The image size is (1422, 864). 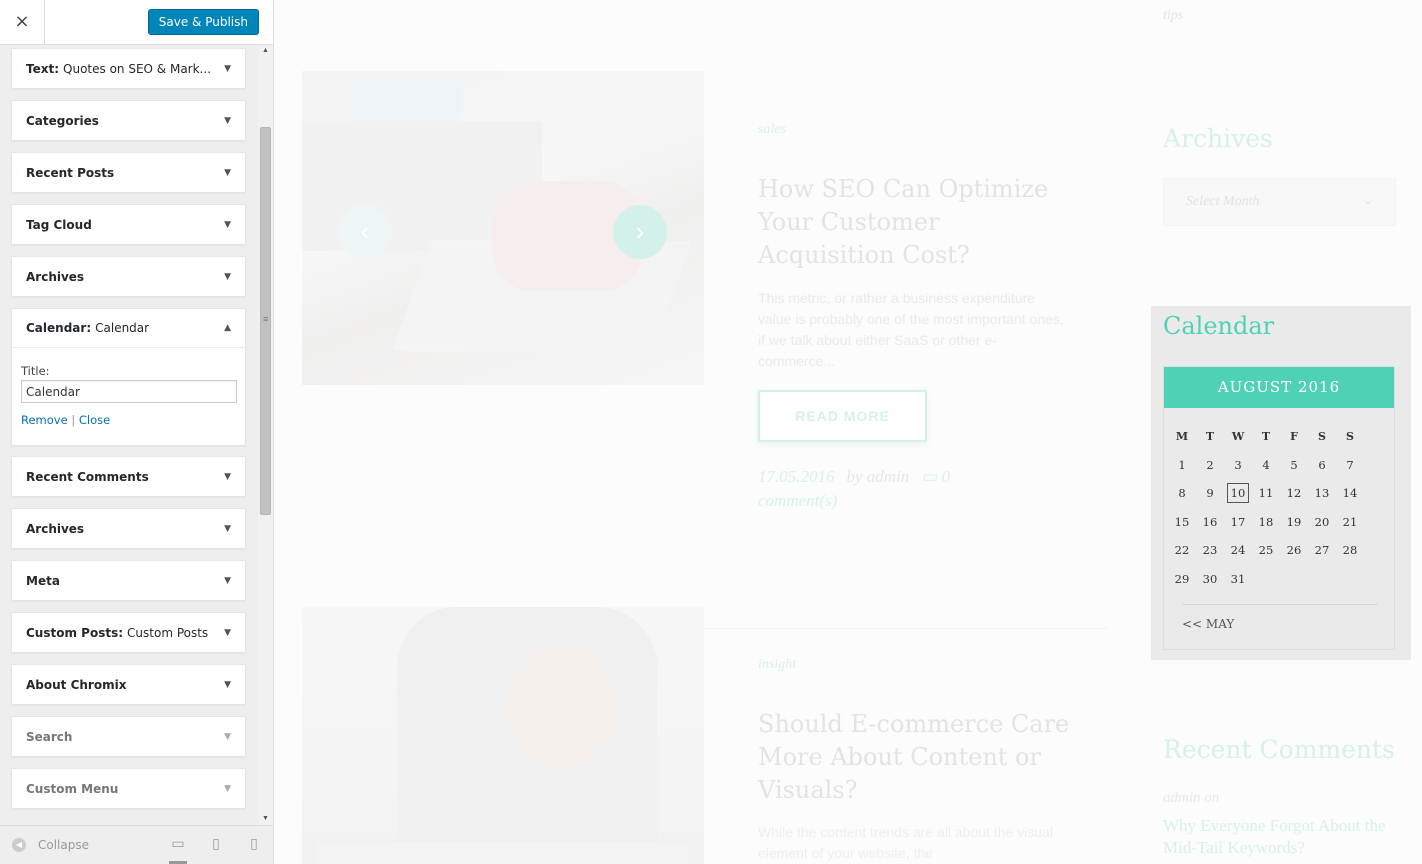 What do you see at coordinates (128, 632) in the screenshot?
I see `widget-header: Custom Posts: Custom Posts ▼` at bounding box center [128, 632].